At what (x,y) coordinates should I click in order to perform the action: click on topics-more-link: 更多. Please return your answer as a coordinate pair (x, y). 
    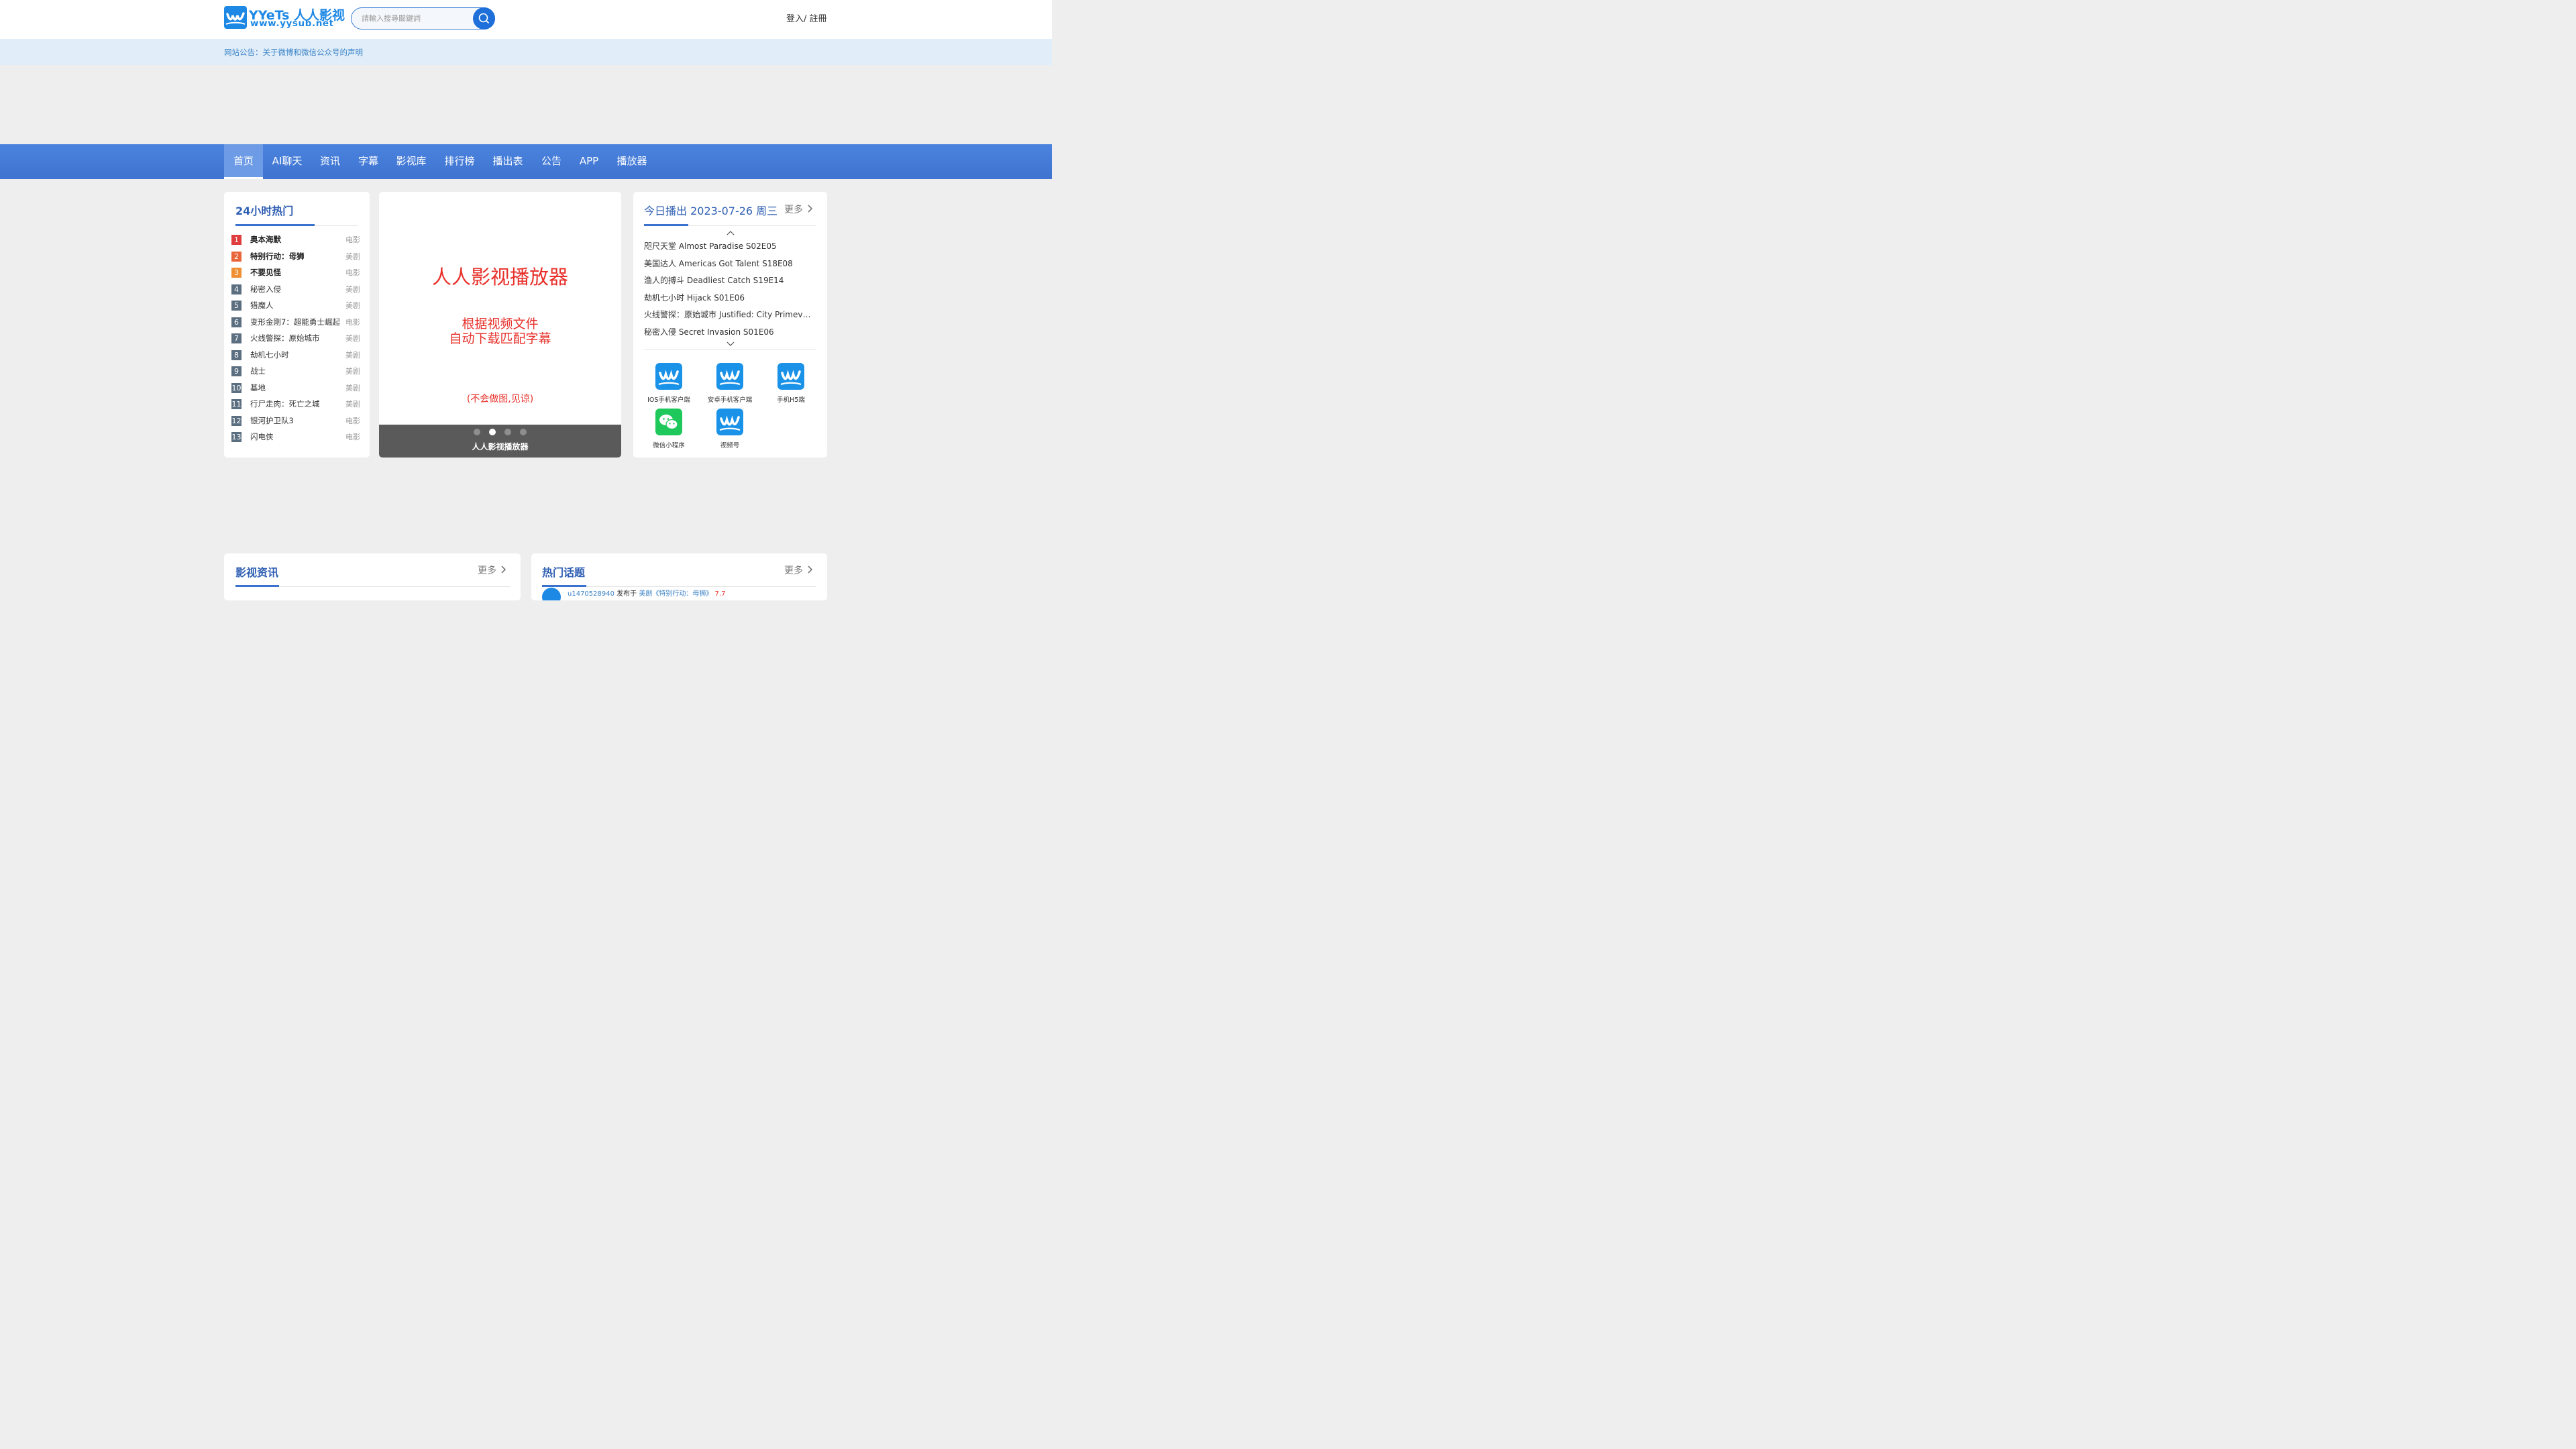
    Looking at the image, I should click on (798, 570).